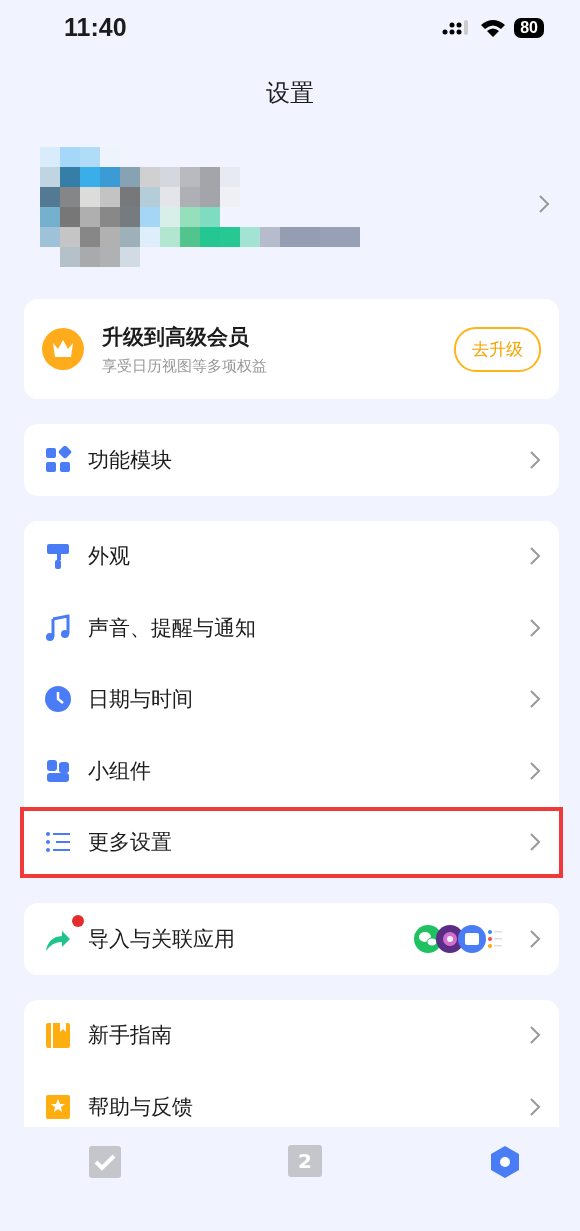  What do you see at coordinates (58, 459) in the screenshot?
I see `grid-icon` at bounding box center [58, 459].